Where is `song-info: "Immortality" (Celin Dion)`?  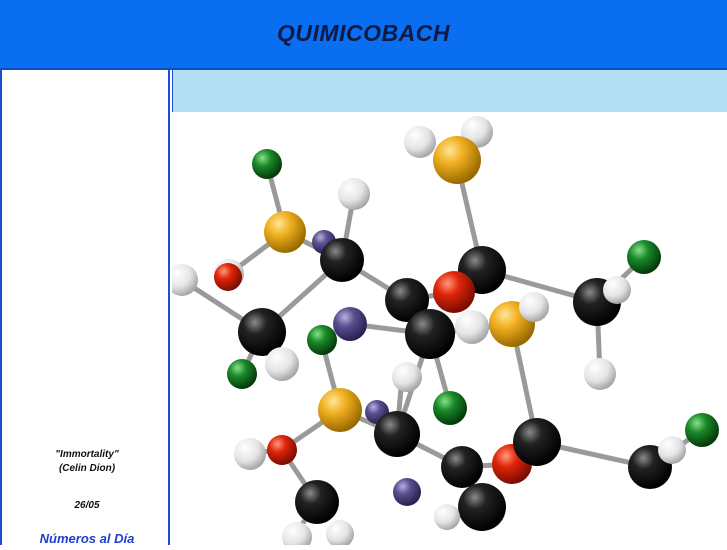 song-info: "Immortality" (Celin Dion) is located at coordinates (87, 462).